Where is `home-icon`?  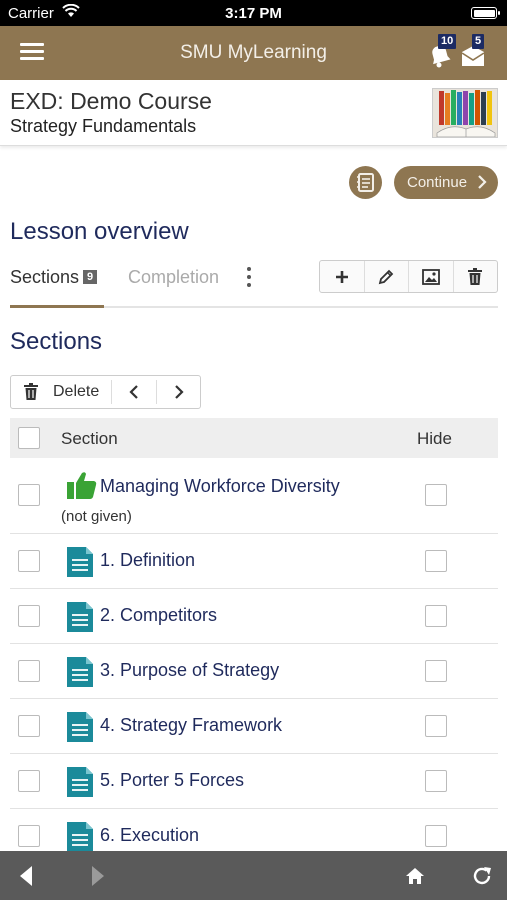 home-icon is located at coordinates (415, 875).